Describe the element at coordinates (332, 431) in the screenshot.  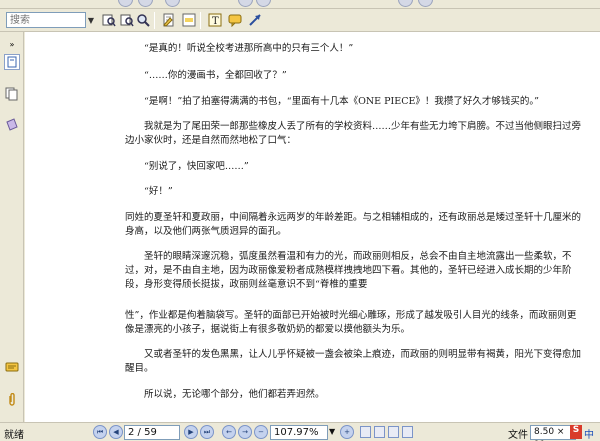
I see `zoom-dropdown-icon: ▼` at that location.